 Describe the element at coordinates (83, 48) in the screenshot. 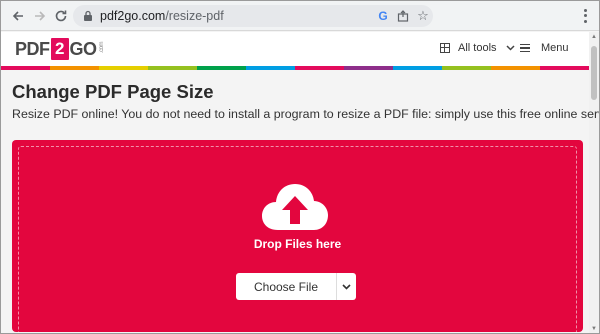

I see `logo-text-go: GO` at that location.